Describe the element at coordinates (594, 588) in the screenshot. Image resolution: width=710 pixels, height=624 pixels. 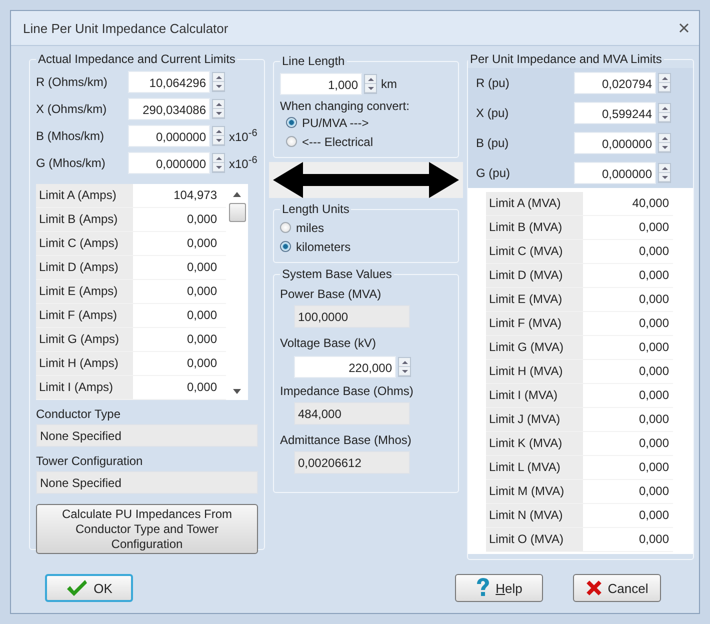
I see `cross-icon` at that location.